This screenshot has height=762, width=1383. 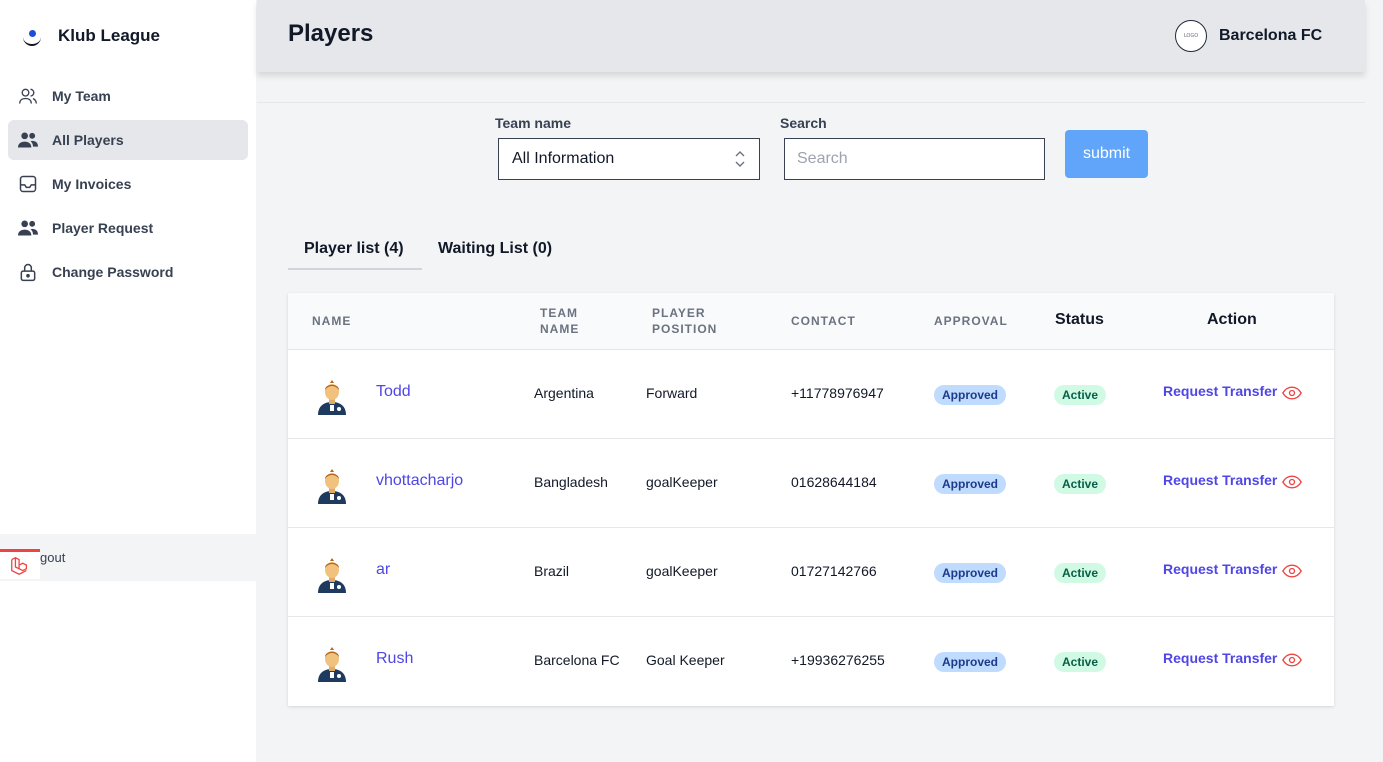 What do you see at coordinates (28, 96) in the screenshot?
I see `users-outline-icon` at bounding box center [28, 96].